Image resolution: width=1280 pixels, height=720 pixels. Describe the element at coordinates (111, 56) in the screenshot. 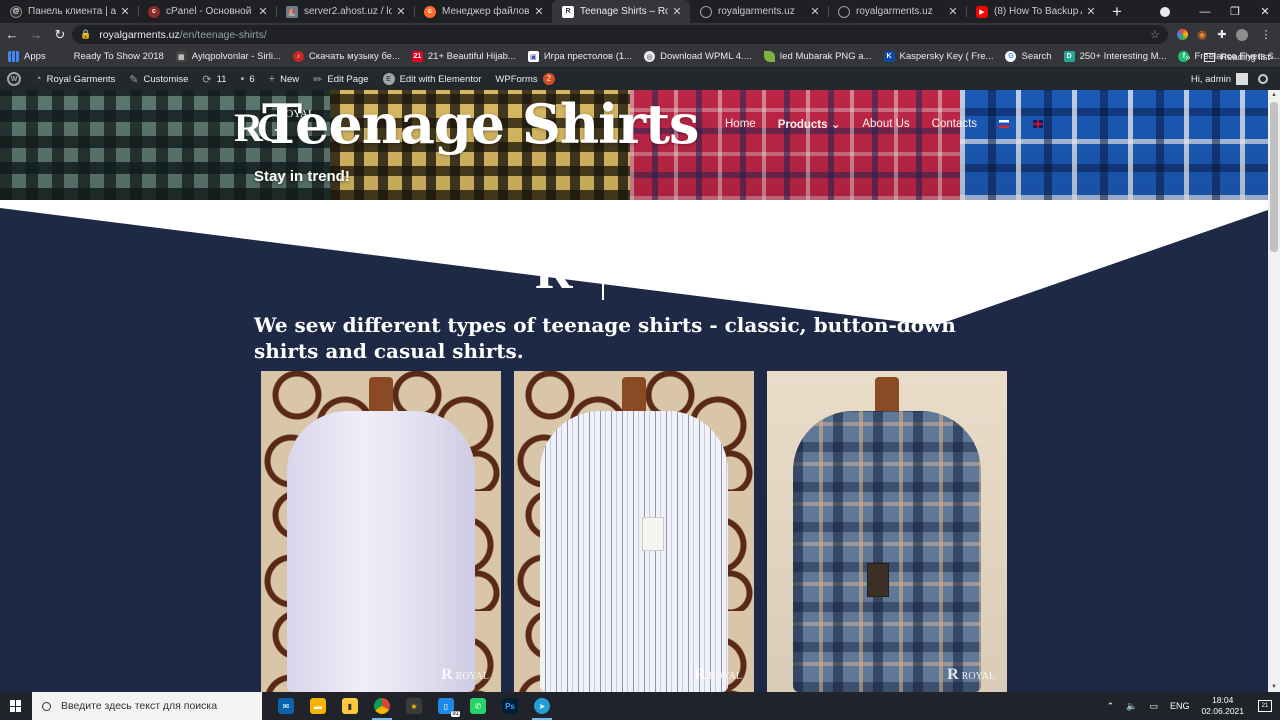

I see `bookmark-item: Ready To Show 2018` at that location.